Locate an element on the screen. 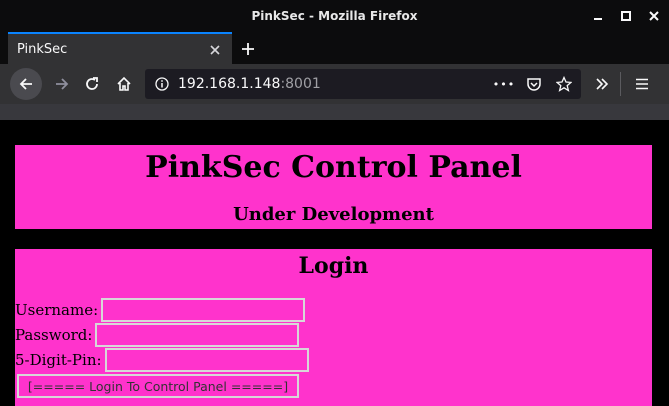 The image size is (669, 406). username-row: Username: is located at coordinates (160, 310).